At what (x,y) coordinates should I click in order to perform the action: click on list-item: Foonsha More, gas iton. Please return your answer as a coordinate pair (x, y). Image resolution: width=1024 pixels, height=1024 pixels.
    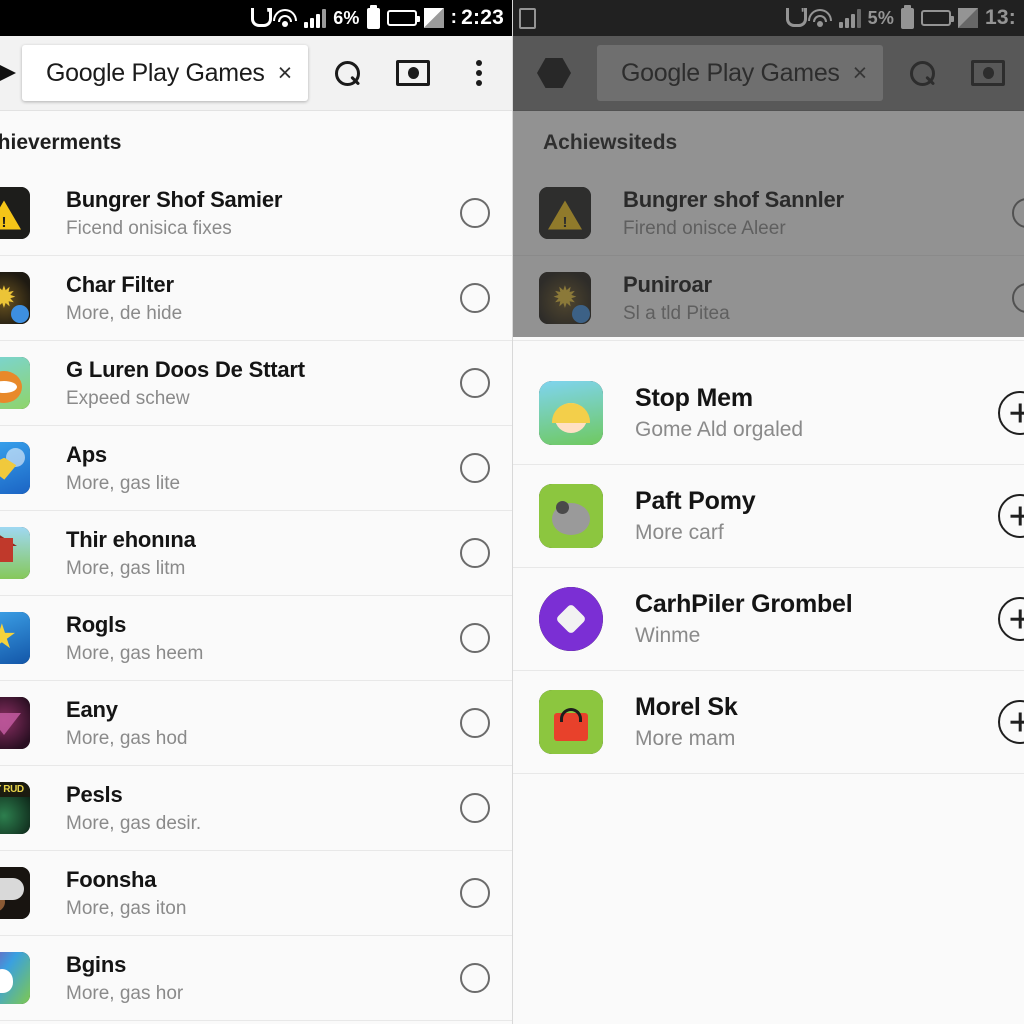
    Looking at the image, I should click on (256, 893).